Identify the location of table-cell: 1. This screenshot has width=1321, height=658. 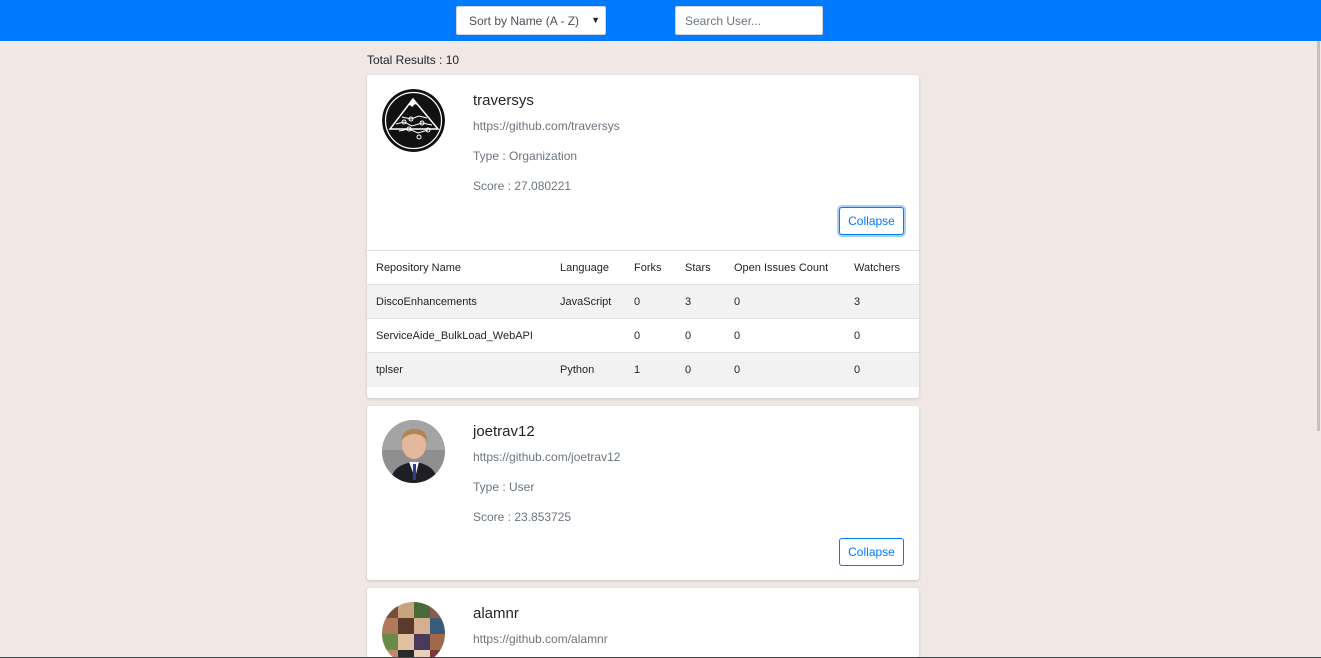
(650, 369).